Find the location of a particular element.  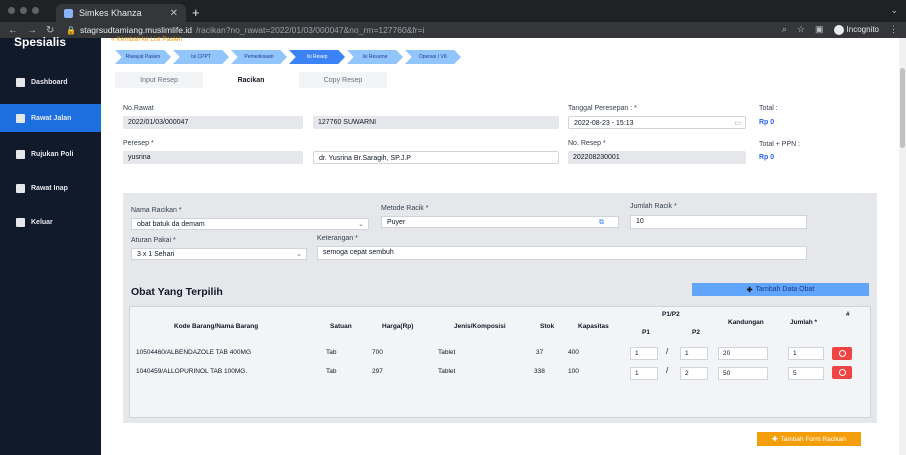

no-resep-label: No. Resep * is located at coordinates (587, 143).